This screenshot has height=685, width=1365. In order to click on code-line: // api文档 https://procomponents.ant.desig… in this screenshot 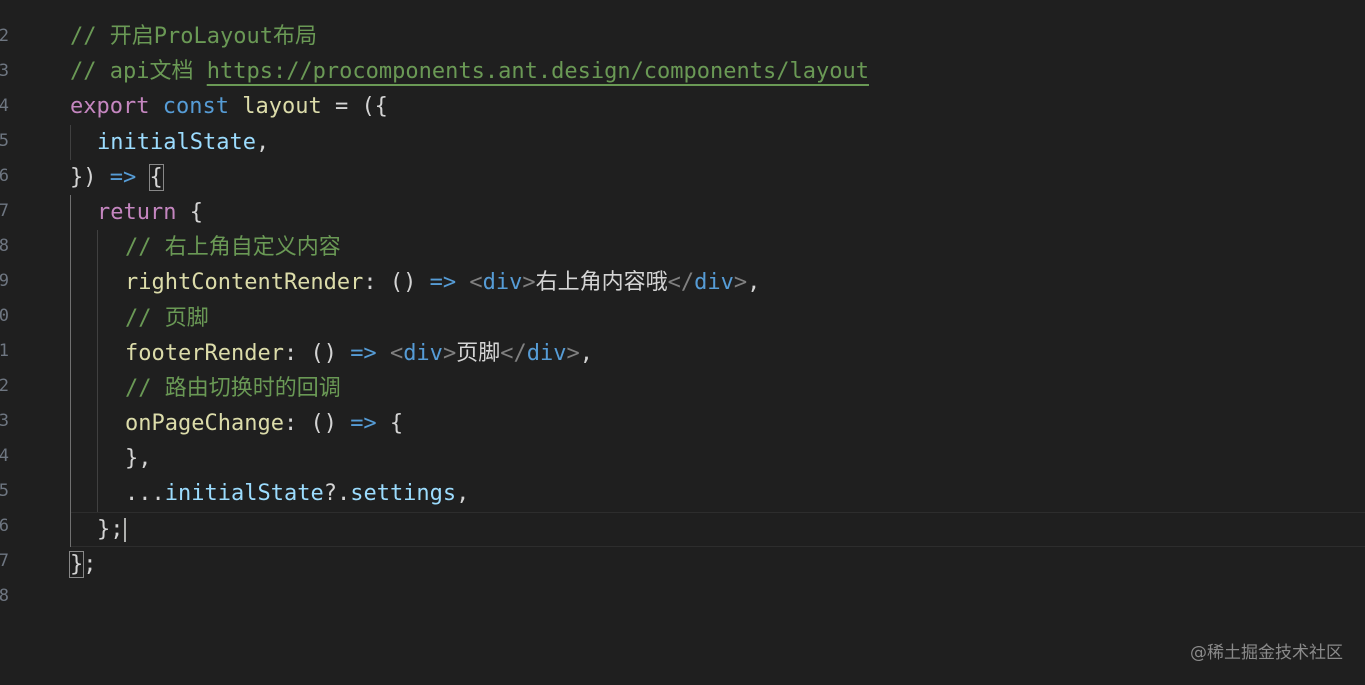, I will do `click(682, 71)`.